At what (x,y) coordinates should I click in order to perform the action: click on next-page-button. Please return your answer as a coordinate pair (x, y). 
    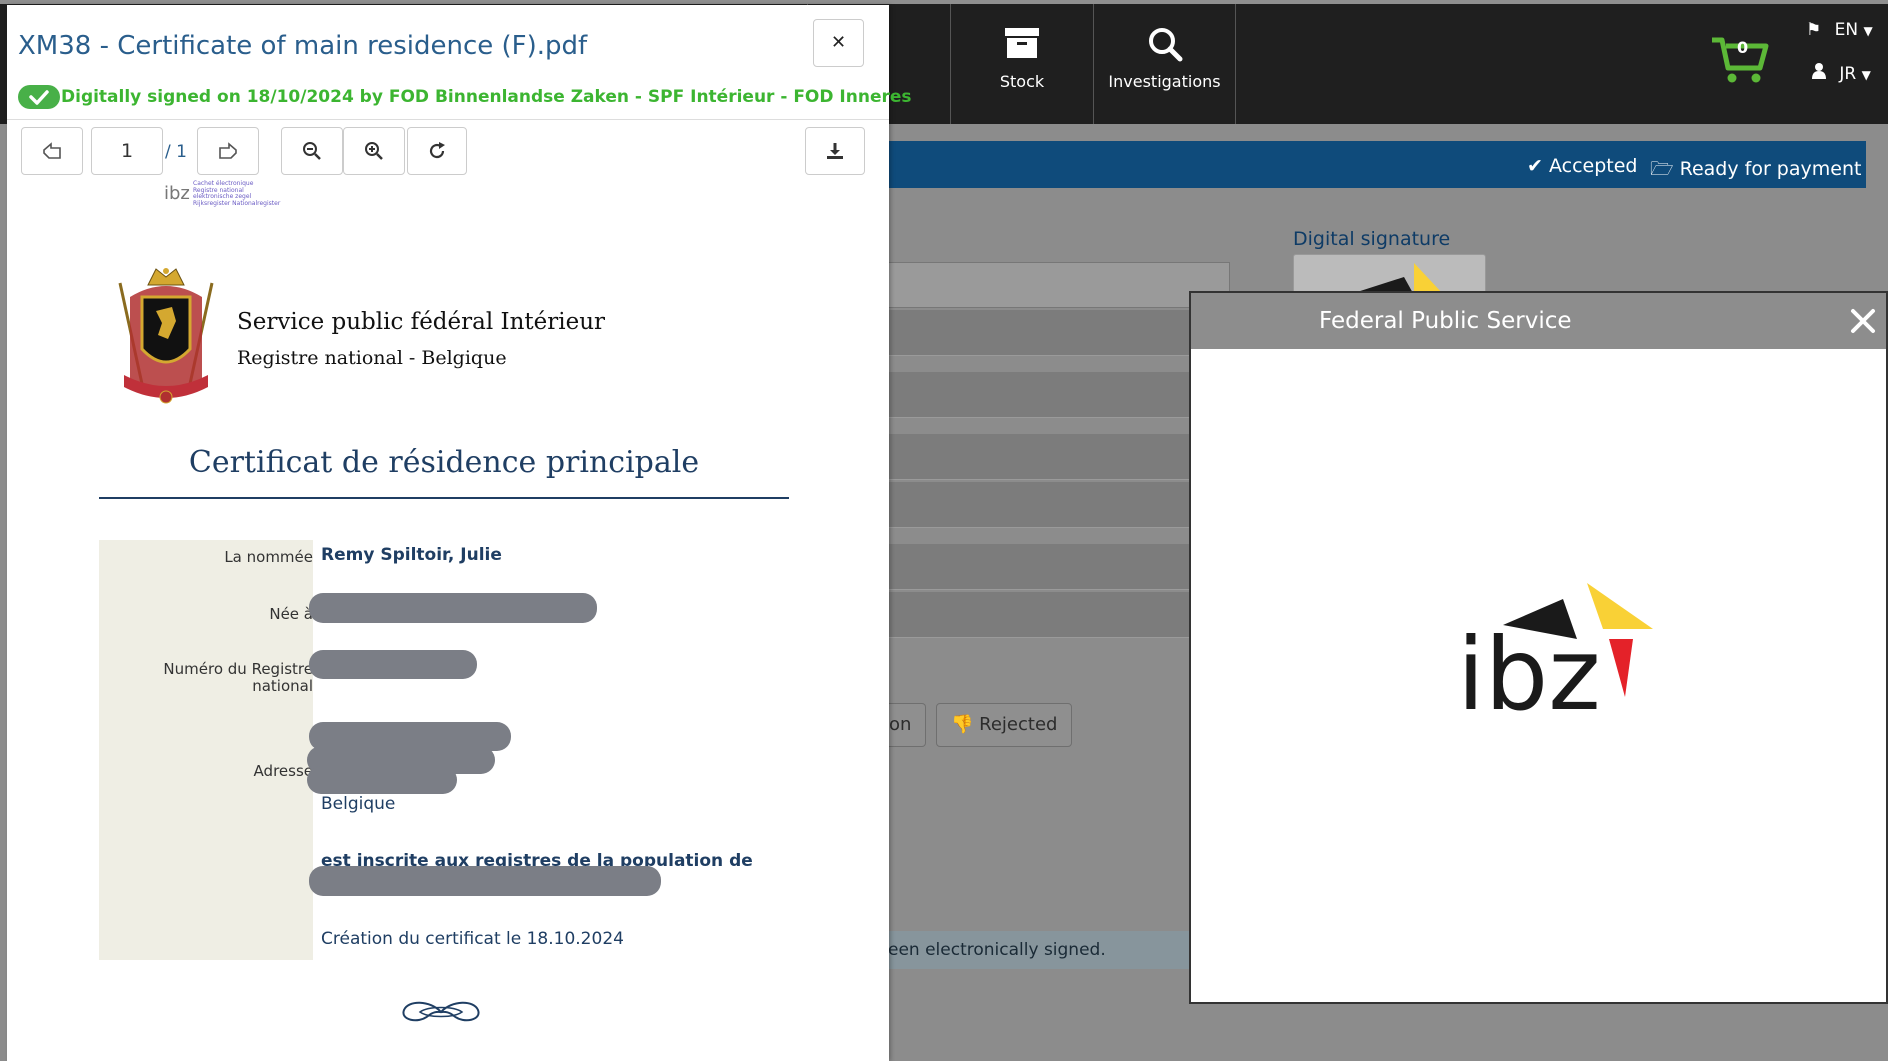
    Looking at the image, I should click on (228, 151).